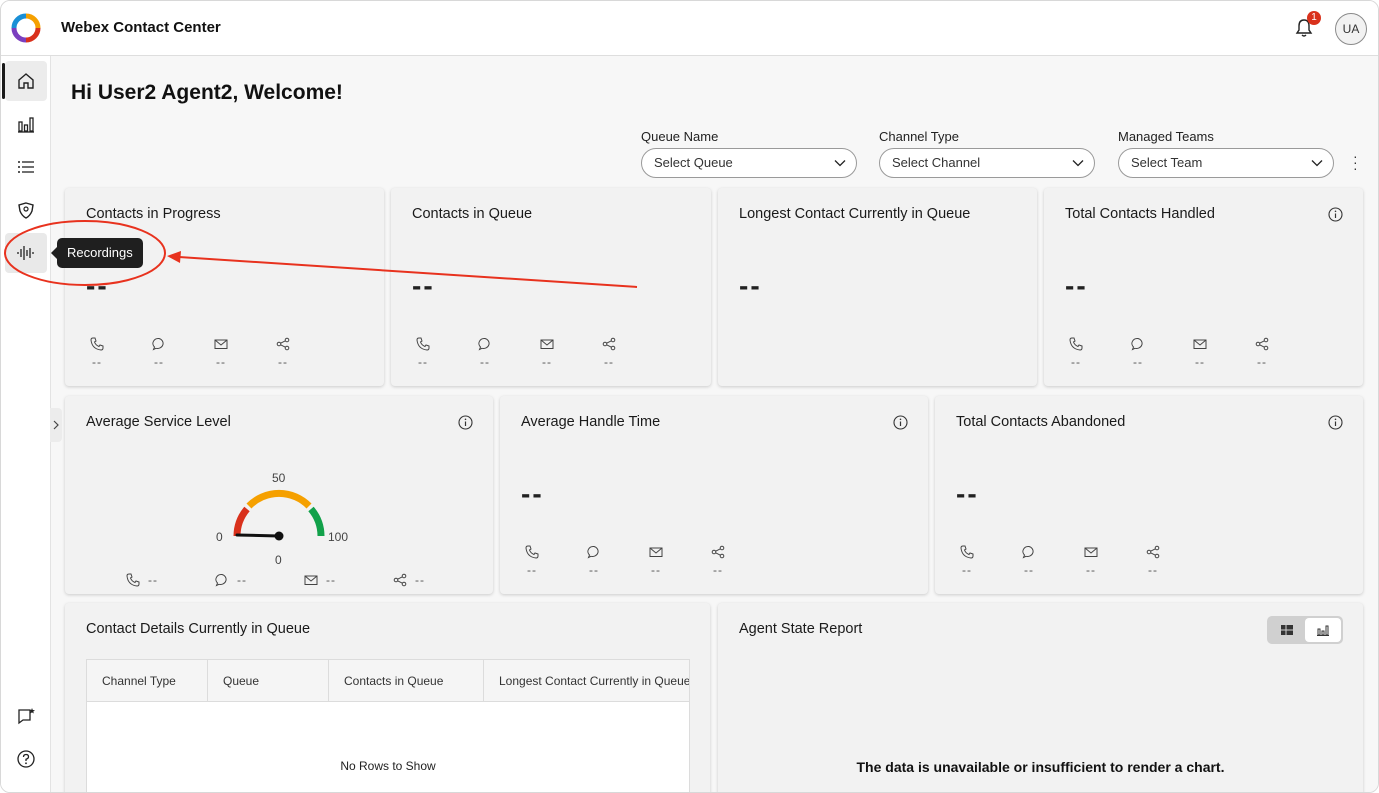 The width and height of the screenshot is (1379, 793). I want to click on waveform-icon, so click(25, 253).